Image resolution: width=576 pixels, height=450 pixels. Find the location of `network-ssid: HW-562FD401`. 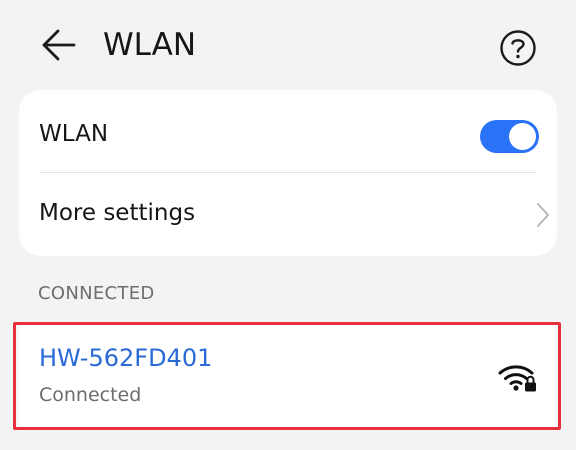

network-ssid: HW-562FD401 is located at coordinates (126, 358).